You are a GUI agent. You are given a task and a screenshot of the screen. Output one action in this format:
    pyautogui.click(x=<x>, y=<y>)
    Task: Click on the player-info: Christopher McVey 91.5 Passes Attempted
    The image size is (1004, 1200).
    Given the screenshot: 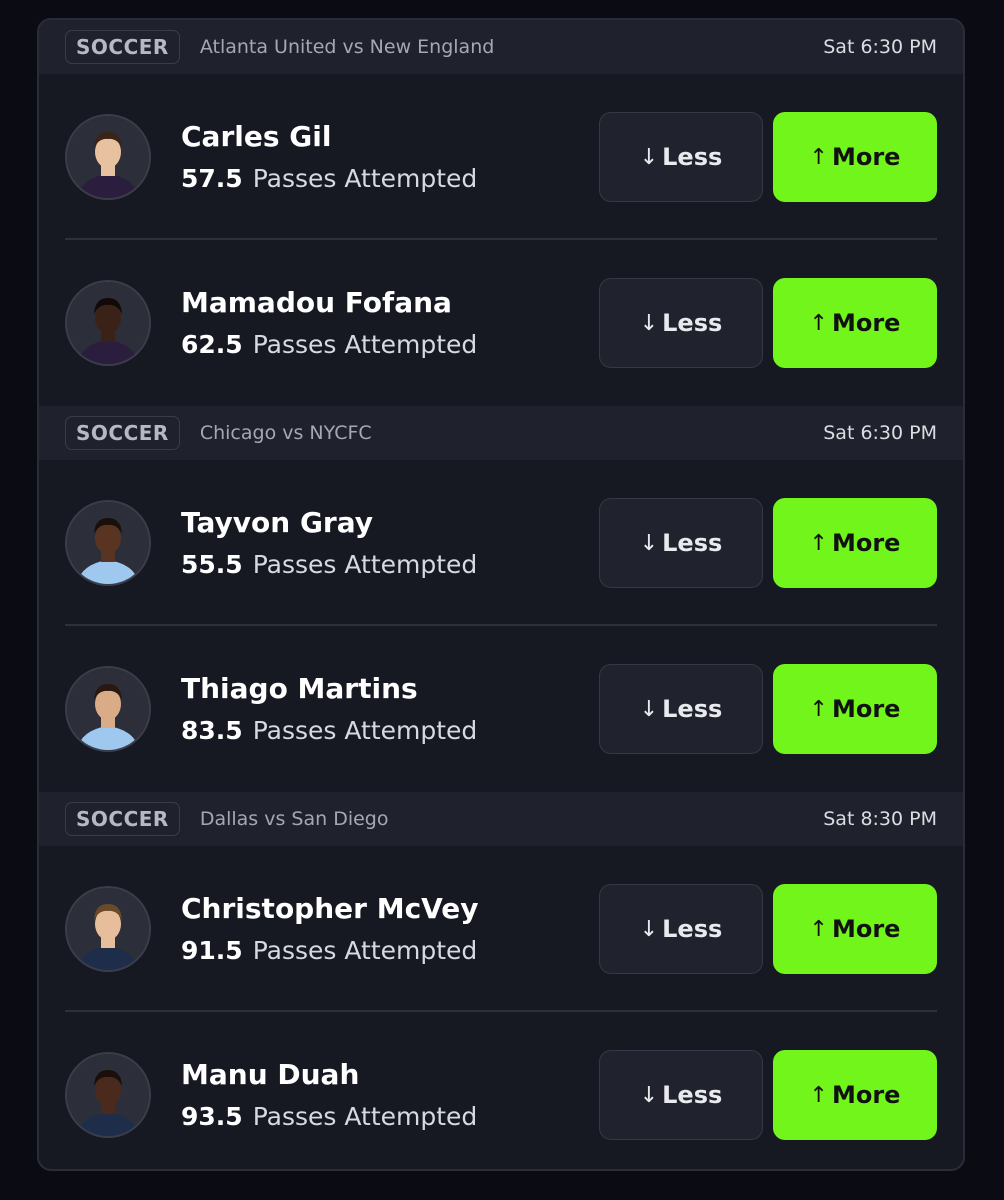 What is the action you would take?
    pyautogui.click(x=330, y=929)
    